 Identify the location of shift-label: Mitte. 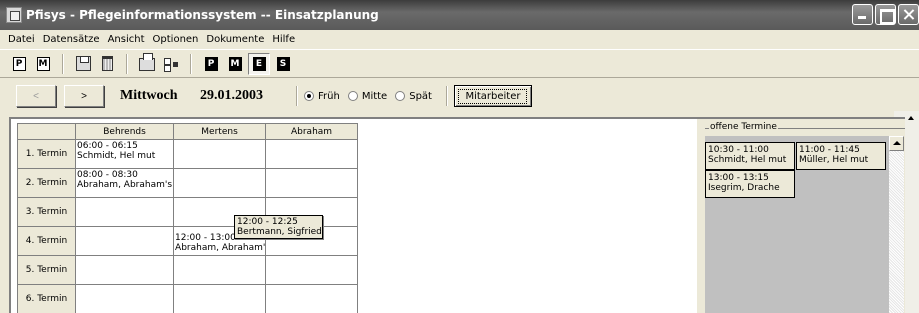
(374, 96).